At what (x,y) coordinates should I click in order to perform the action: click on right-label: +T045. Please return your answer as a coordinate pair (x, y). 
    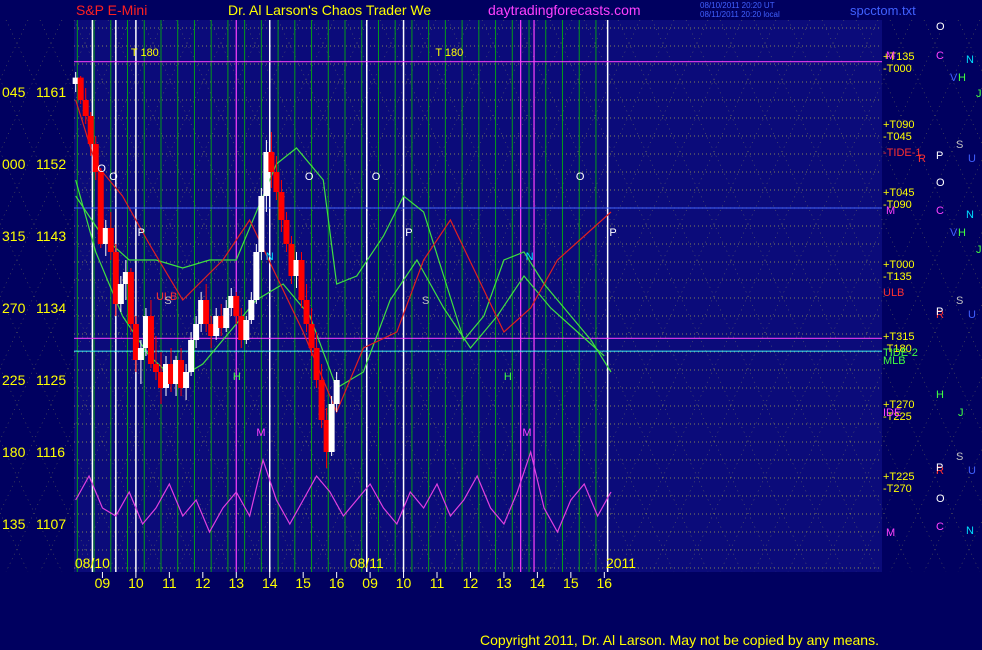
    Looking at the image, I should click on (899, 193).